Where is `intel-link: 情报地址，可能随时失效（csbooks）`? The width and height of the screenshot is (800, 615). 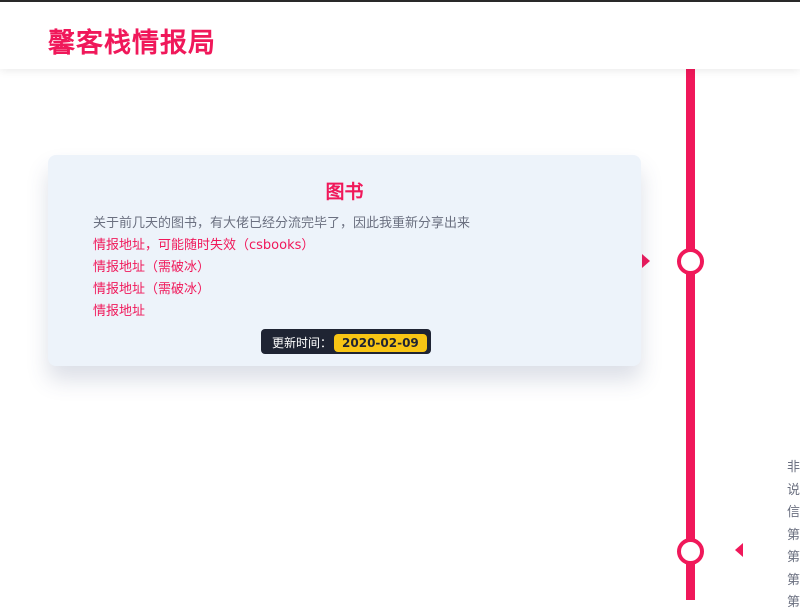 intel-link: 情报地址，可能随时失效（csbooks） is located at coordinates (203, 243).